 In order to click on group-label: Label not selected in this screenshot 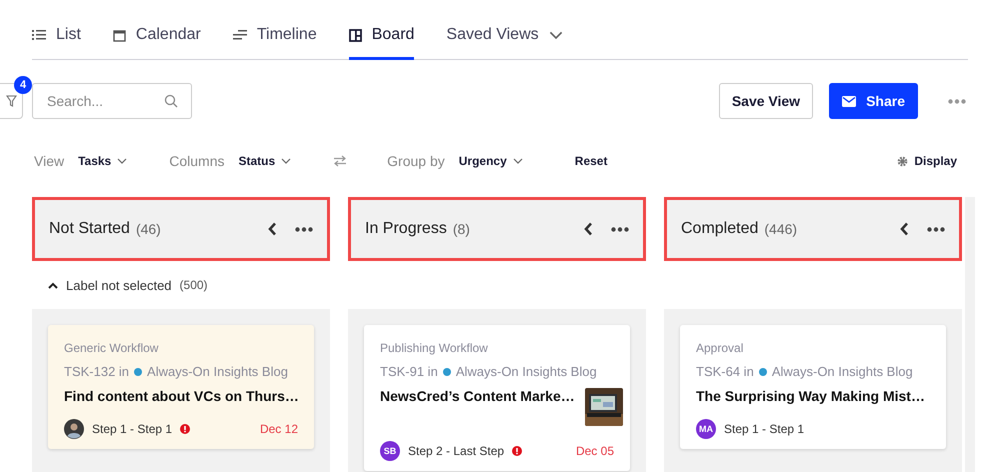, I will do `click(119, 285)`.